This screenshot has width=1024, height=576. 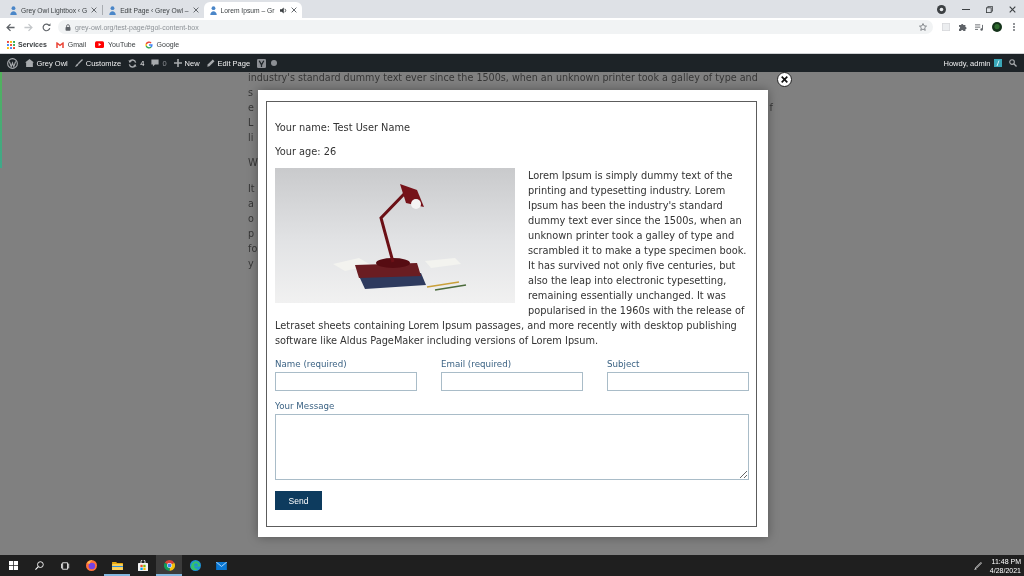 What do you see at coordinates (512, 447) in the screenshot?
I see `message-field` at bounding box center [512, 447].